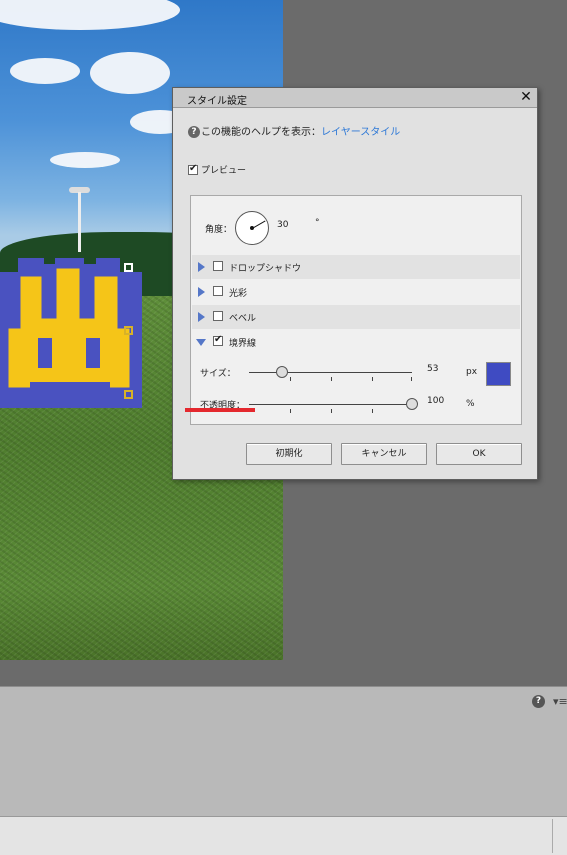  Describe the element at coordinates (356, 317) in the screenshot. I see `section-bevel: ベベル` at that location.